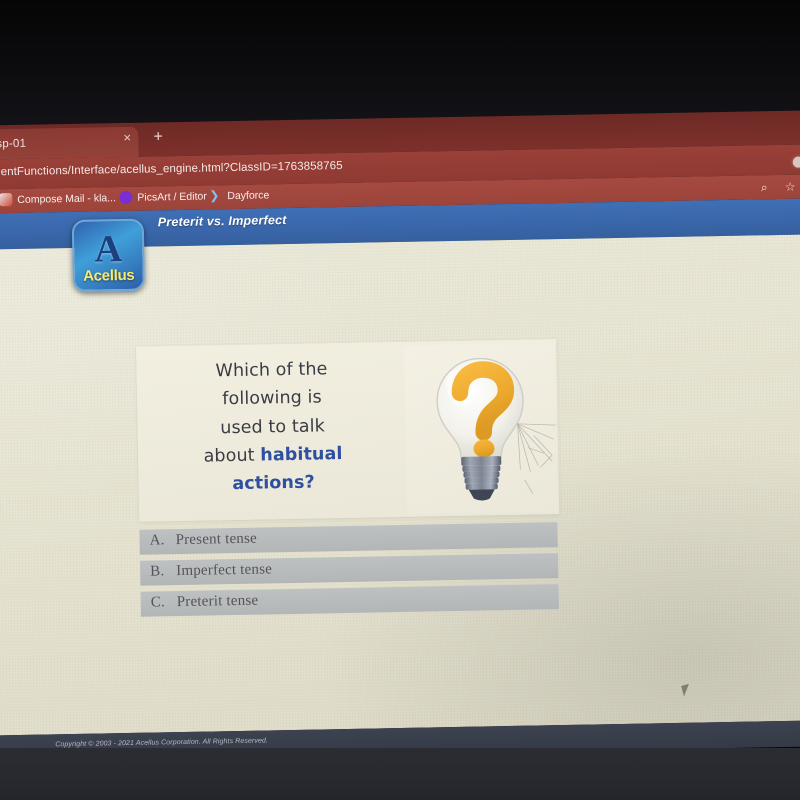  What do you see at coordinates (301, 455) in the screenshot?
I see `question-line-4-highlight: habitual` at bounding box center [301, 455].